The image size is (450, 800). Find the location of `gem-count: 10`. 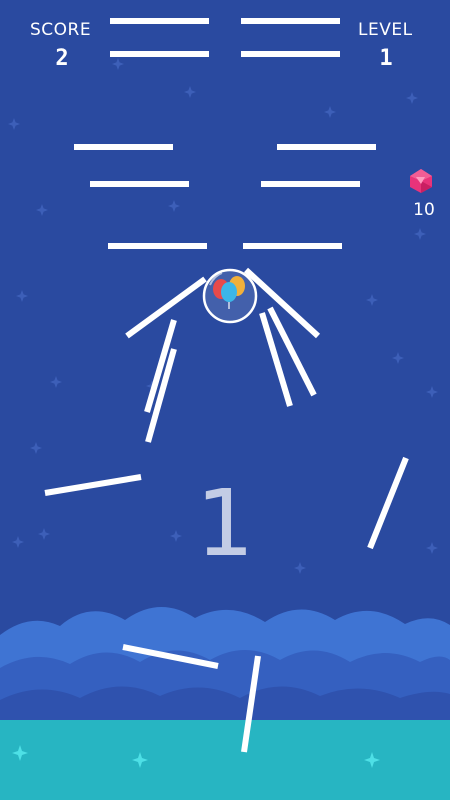

gem-count: 10 is located at coordinates (424, 210).